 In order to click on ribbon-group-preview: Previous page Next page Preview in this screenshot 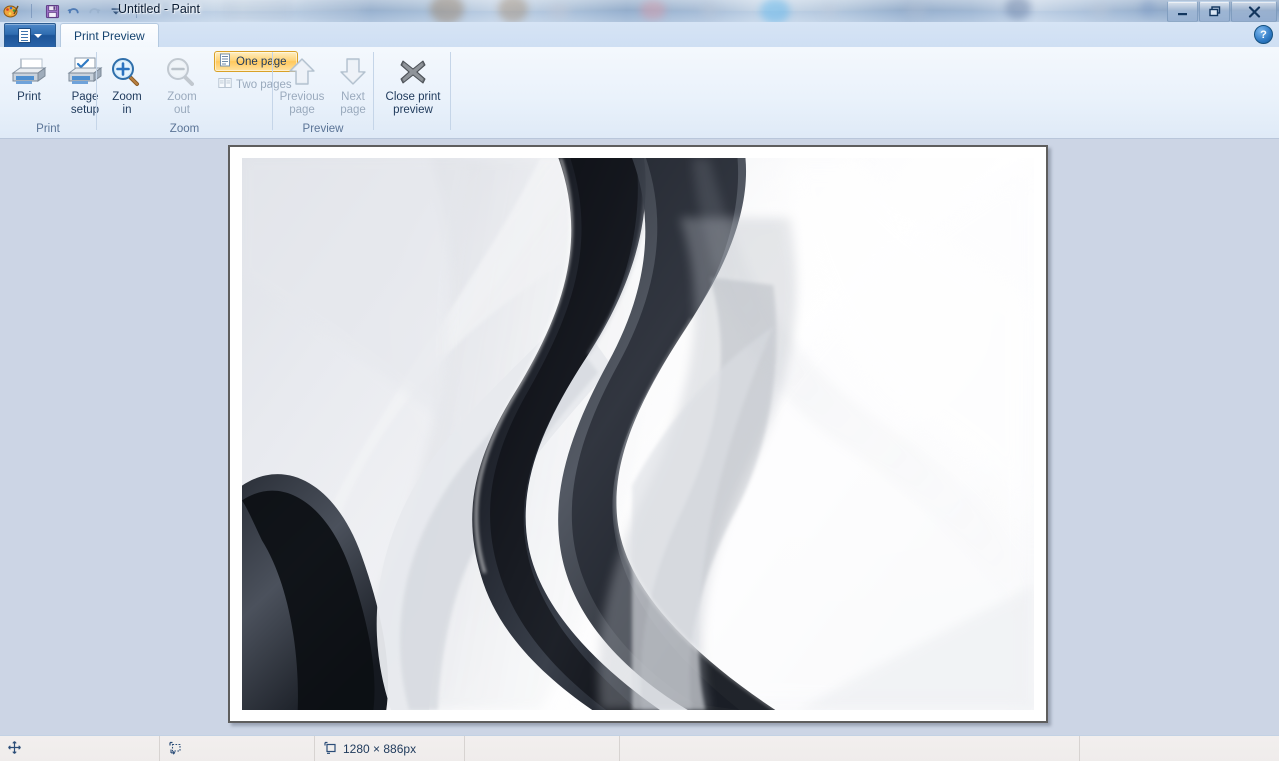, I will do `click(323, 92)`.